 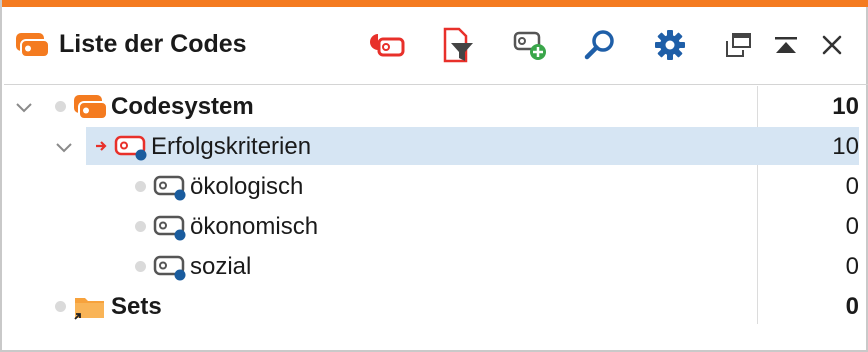 I want to click on tree-label: Erfolgskriterien, so click(x=231, y=146).